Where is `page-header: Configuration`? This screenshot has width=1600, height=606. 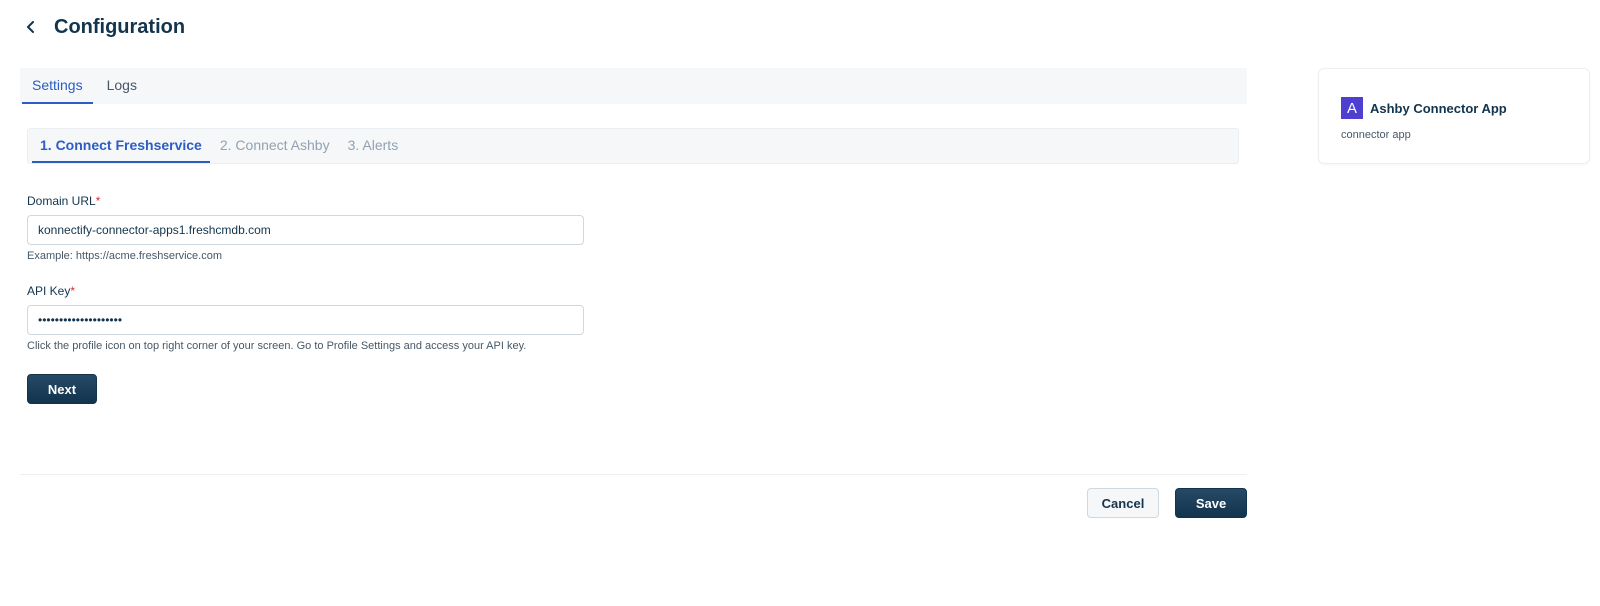 page-header: Configuration is located at coordinates (102, 27).